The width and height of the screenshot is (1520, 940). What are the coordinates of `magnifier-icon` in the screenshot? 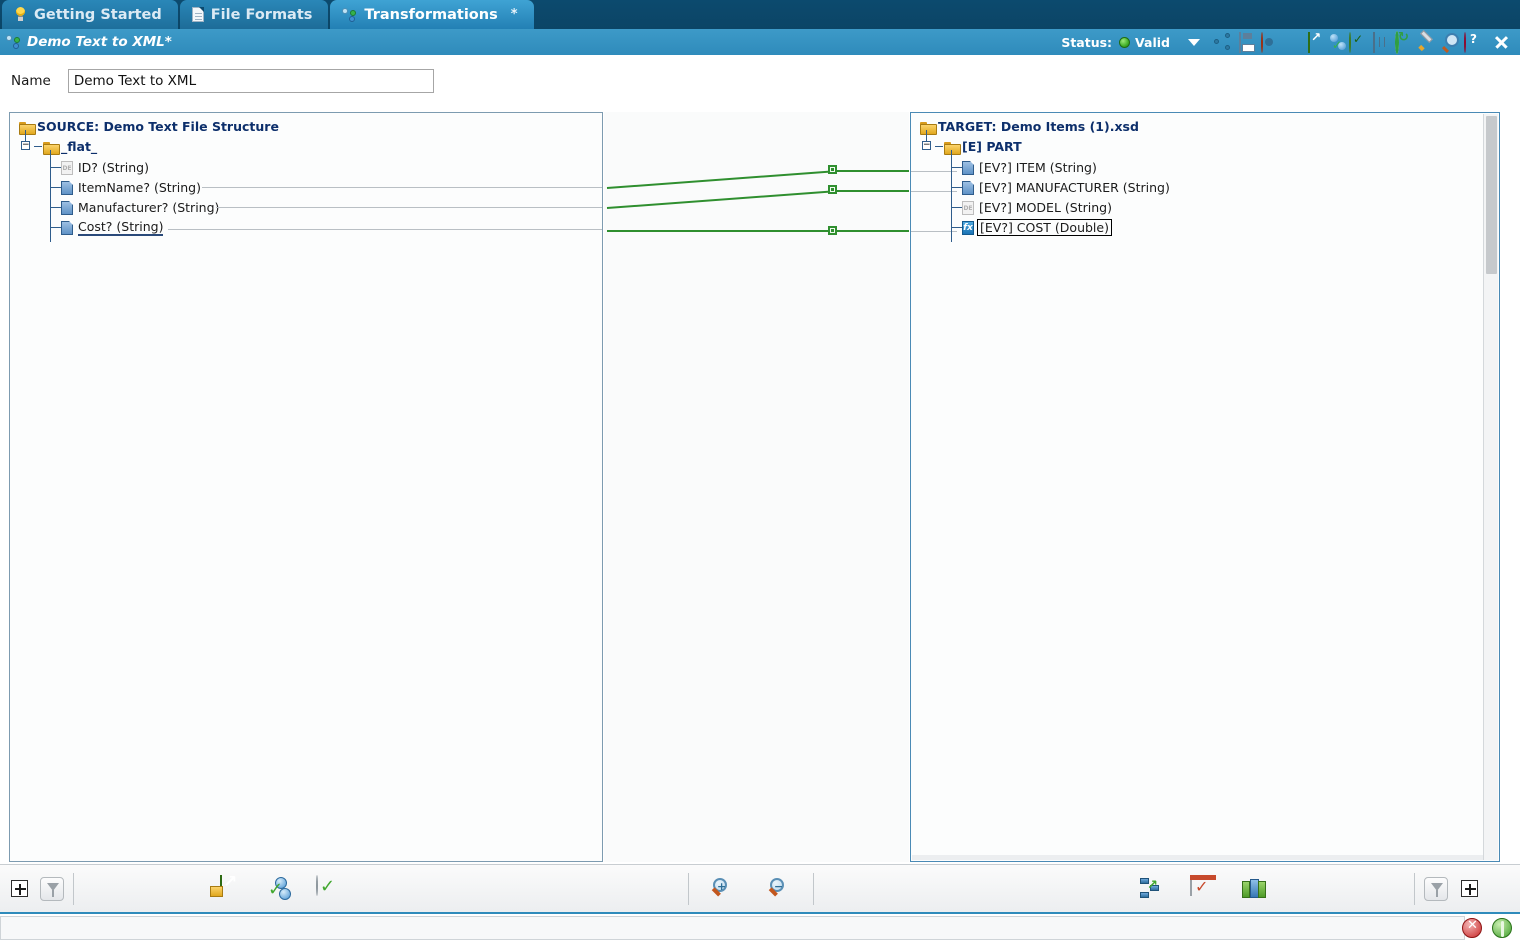 It's located at (1449, 42).